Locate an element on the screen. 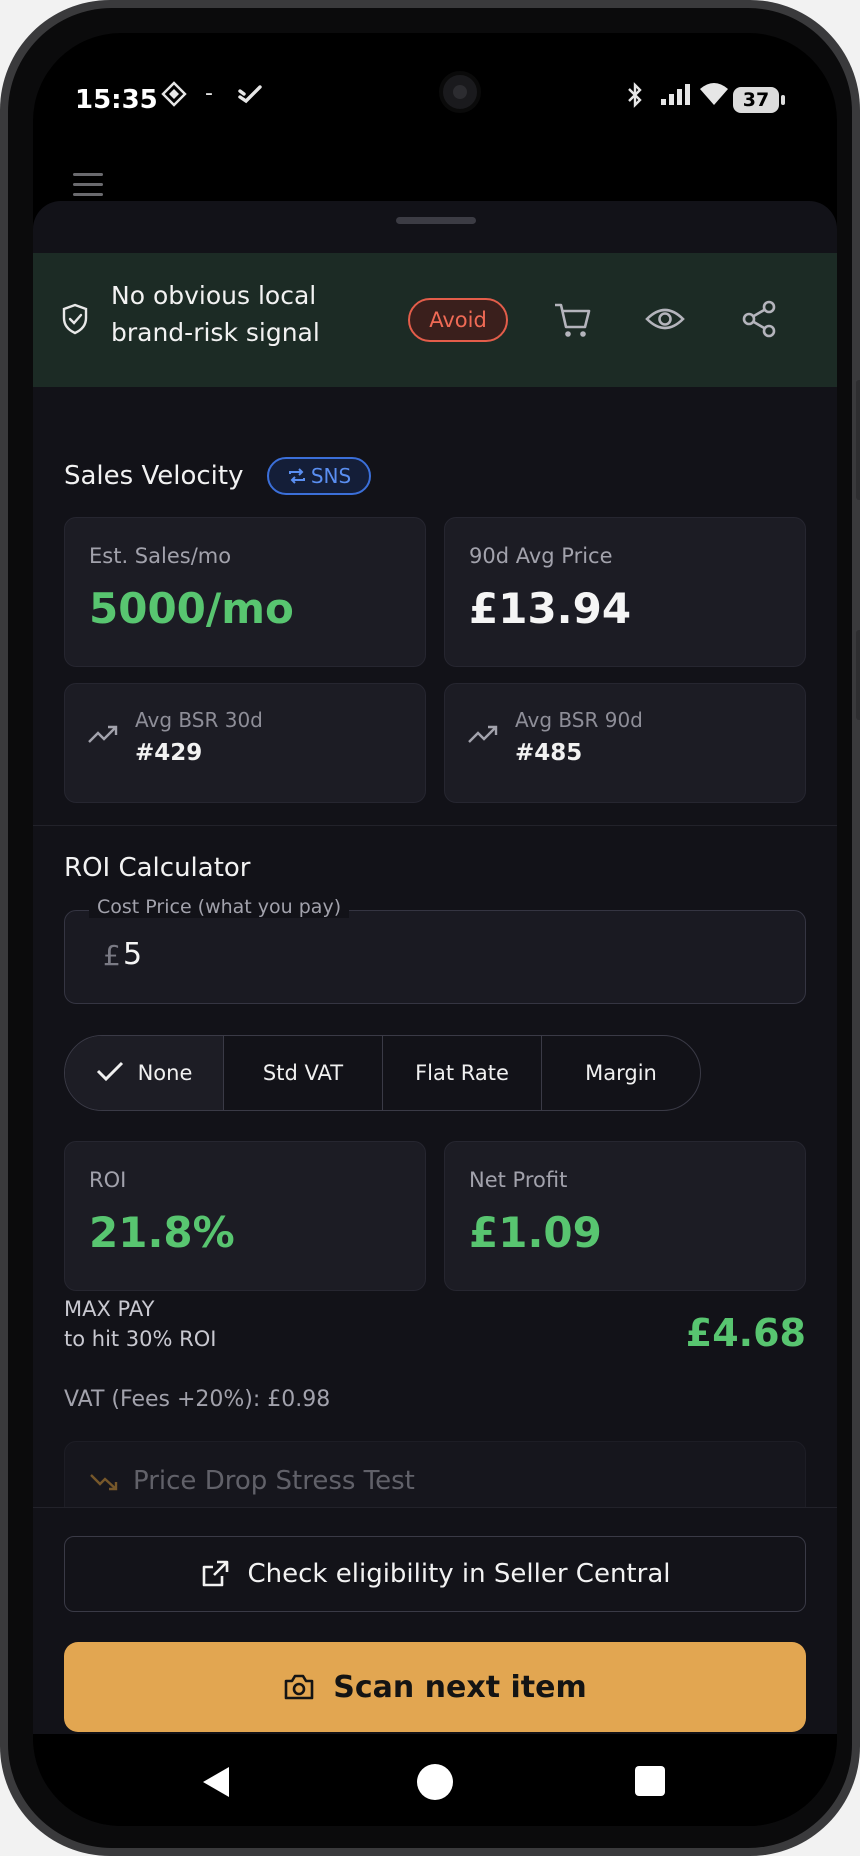  avg-price-card: 90d Avg Price £13.94 is located at coordinates (625, 592).